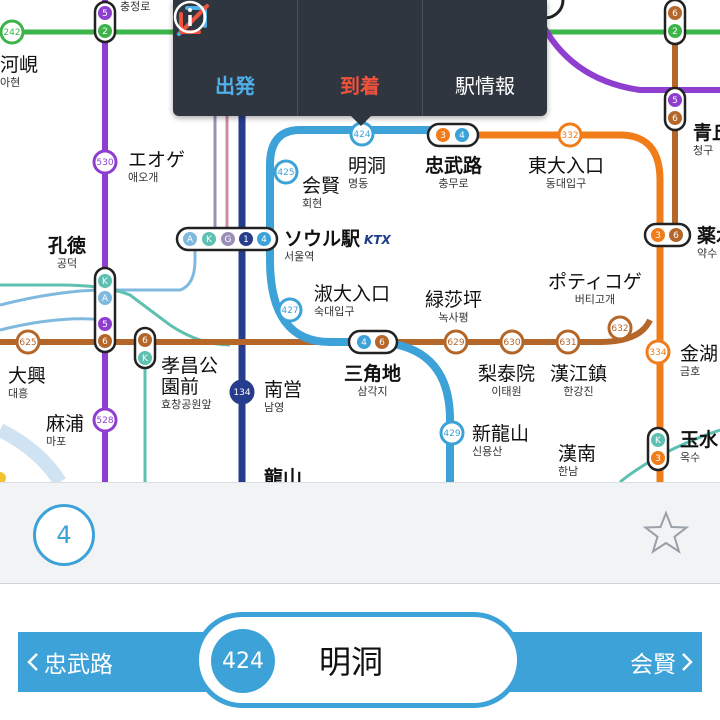 The height and width of the screenshot is (720, 720). Describe the element at coordinates (566, 166) in the screenshot. I see `station-label: 東大入口` at that location.